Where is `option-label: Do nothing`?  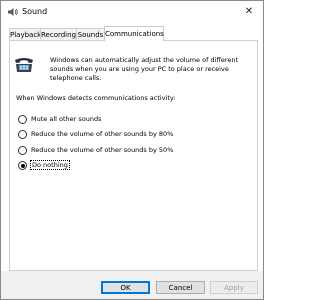
option-label: Do nothing is located at coordinates (50, 165).